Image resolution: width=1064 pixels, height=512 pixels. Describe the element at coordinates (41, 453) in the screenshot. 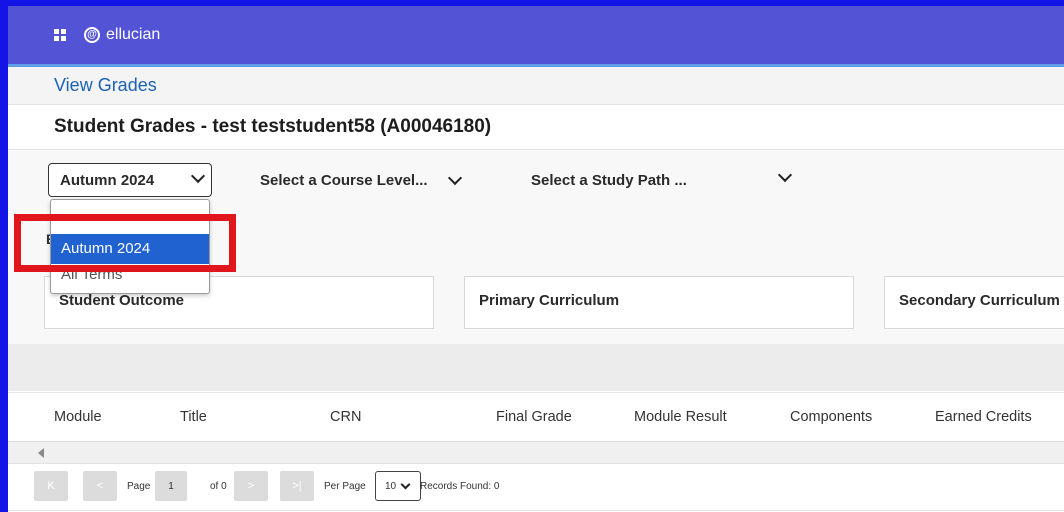

I see `scroll-left-arrow-icon` at that location.